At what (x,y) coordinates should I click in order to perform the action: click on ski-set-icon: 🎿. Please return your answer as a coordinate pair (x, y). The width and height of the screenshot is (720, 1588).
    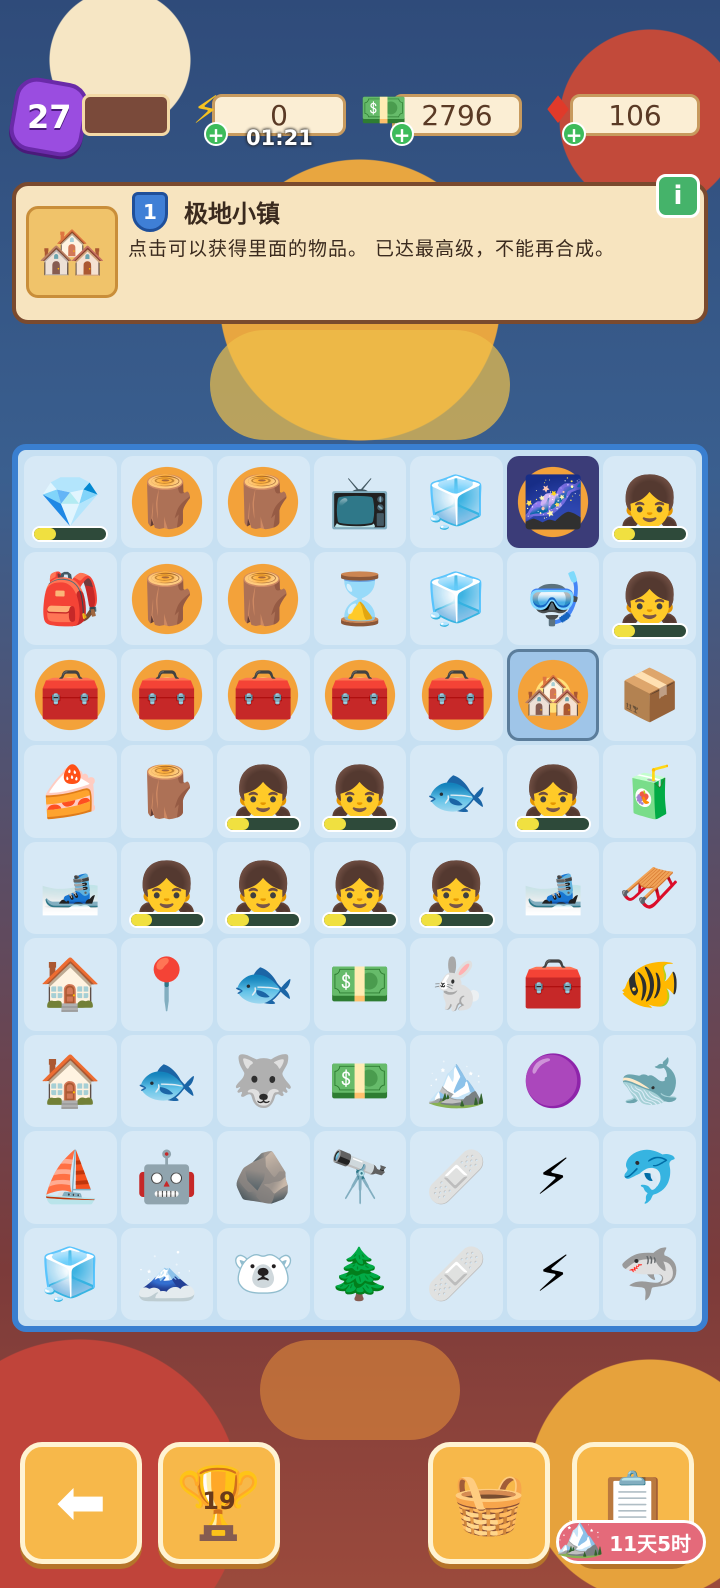
    Looking at the image, I should click on (553, 888).